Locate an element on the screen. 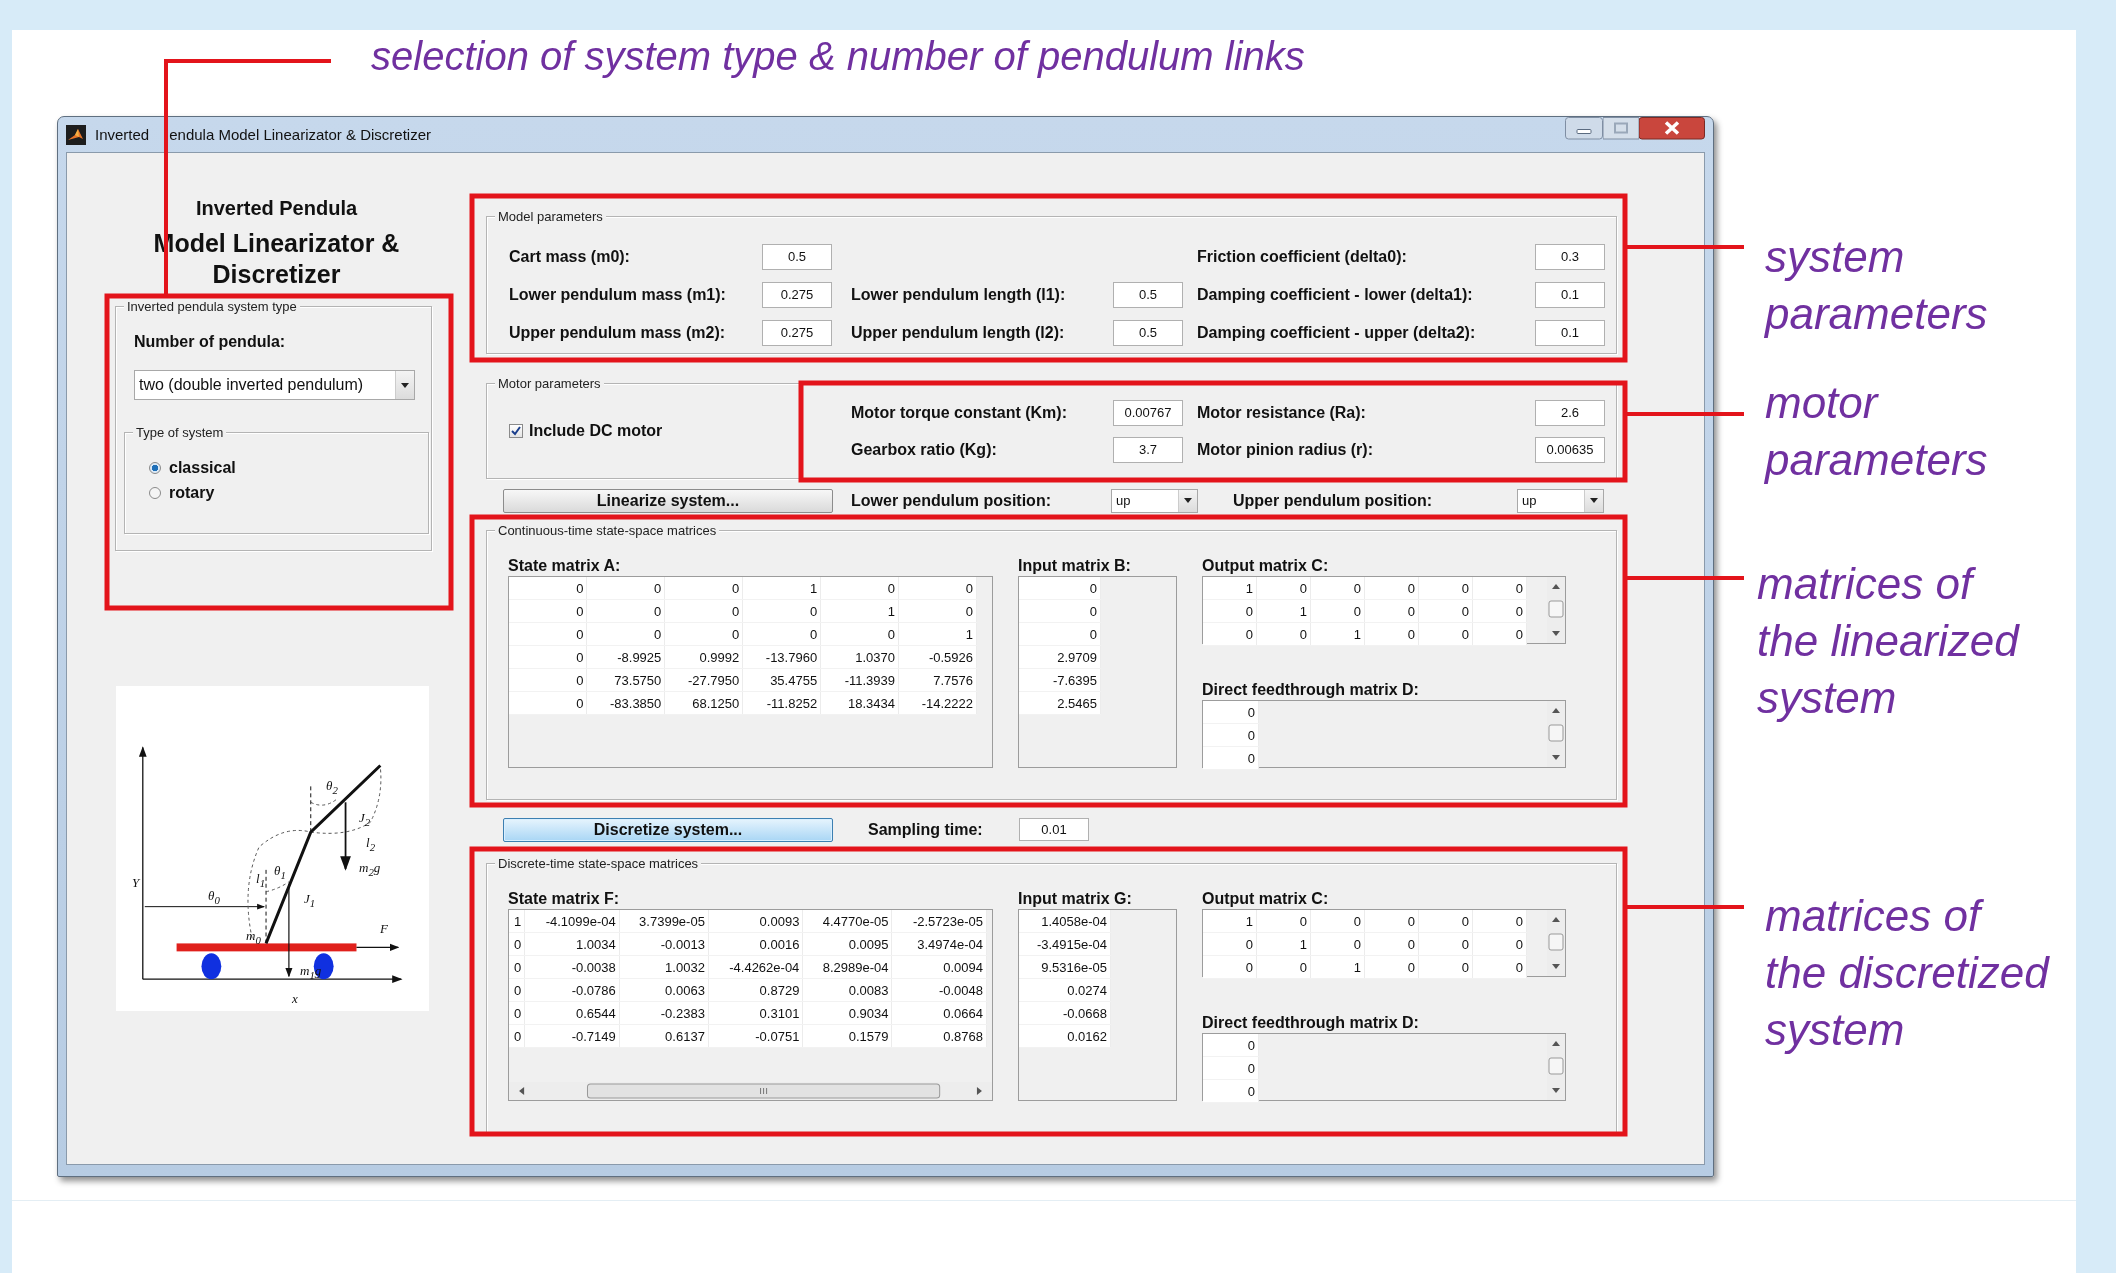  checkbox-label: Include DC motor is located at coordinates (596, 431).